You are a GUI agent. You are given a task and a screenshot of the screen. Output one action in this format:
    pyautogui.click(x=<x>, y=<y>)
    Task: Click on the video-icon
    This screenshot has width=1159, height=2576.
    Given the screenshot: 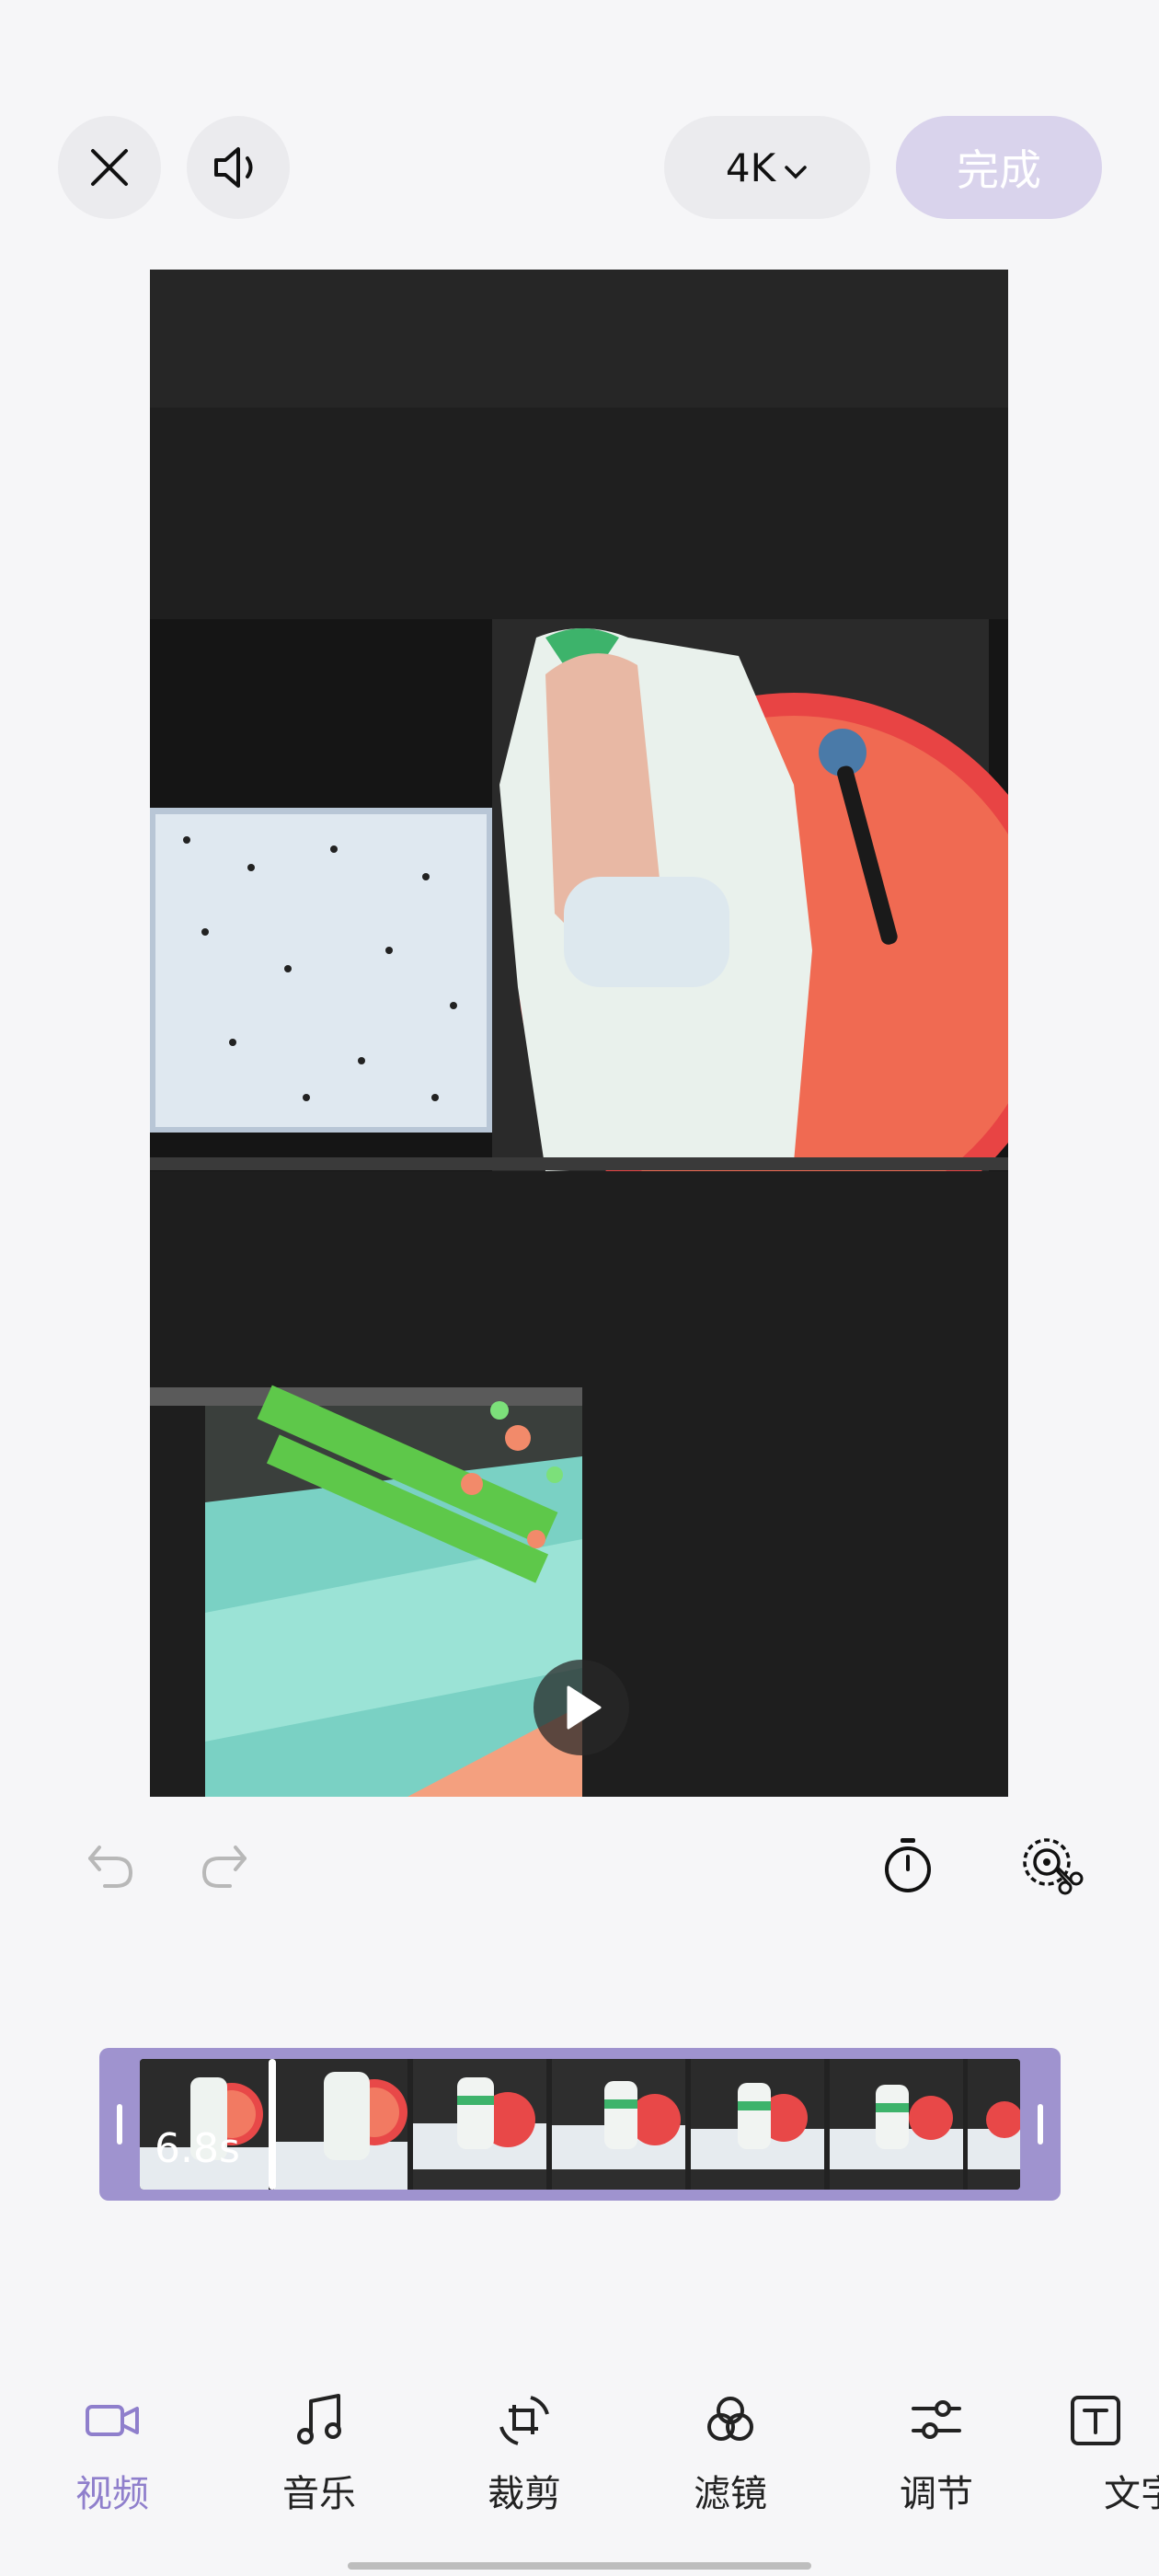 What is the action you would take?
    pyautogui.click(x=112, y=2420)
    